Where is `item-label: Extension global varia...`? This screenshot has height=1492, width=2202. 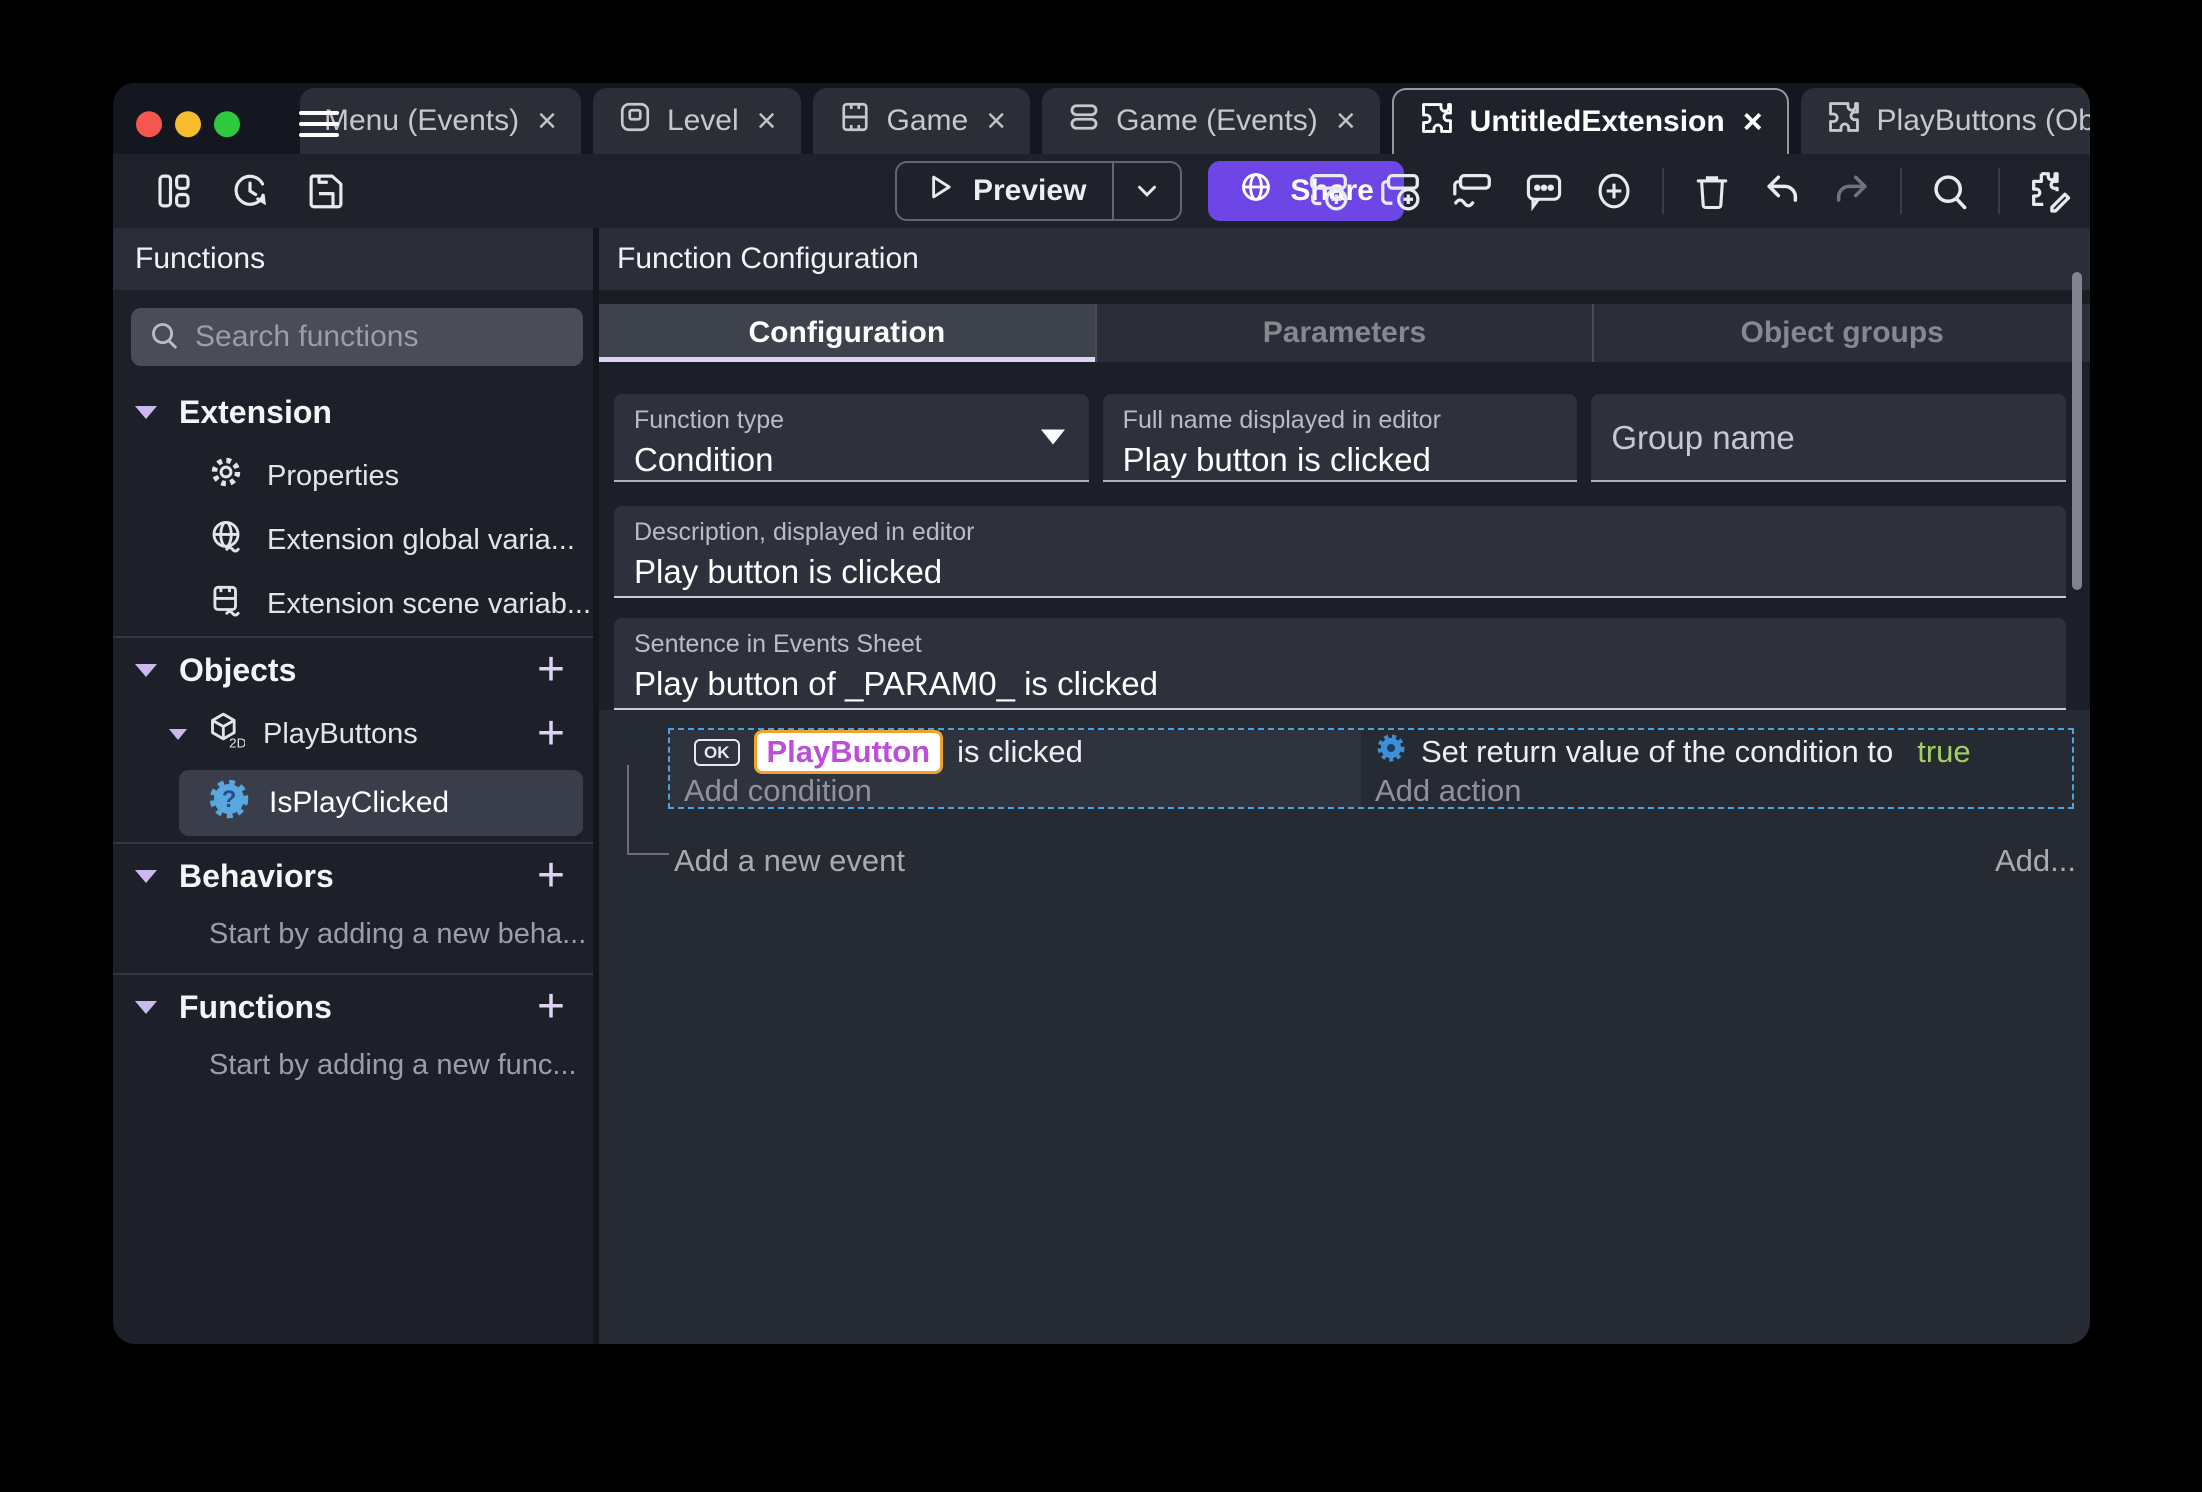
item-label: Extension global varia... is located at coordinates (421, 539).